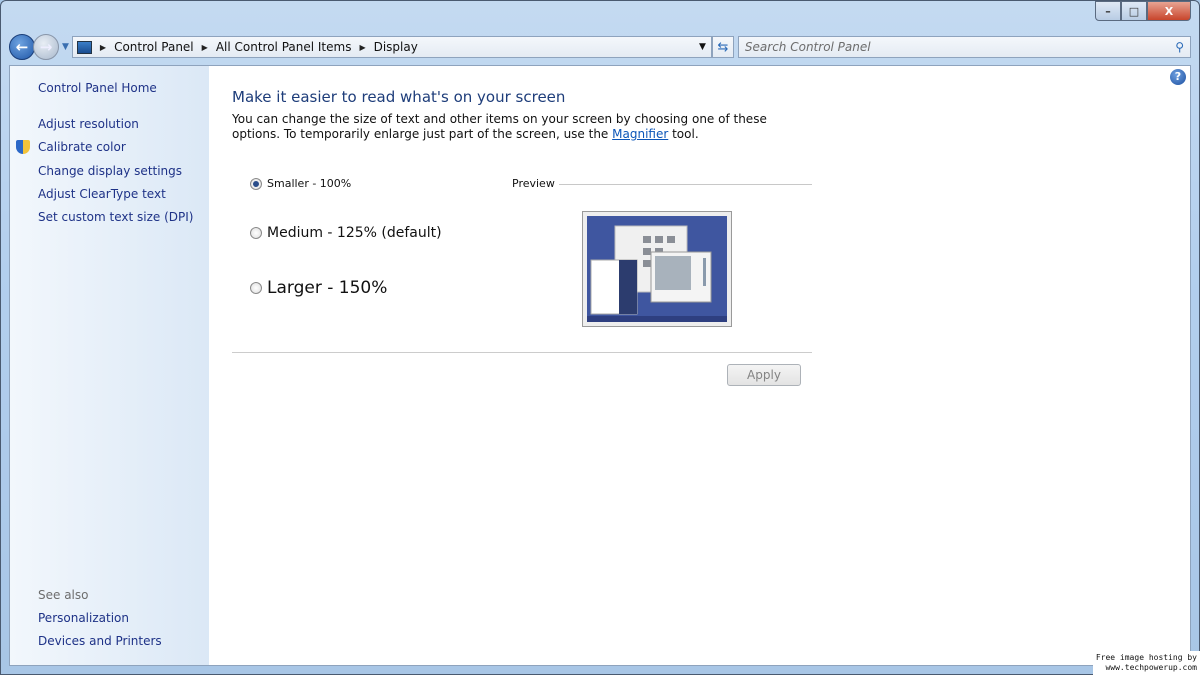 The height and width of the screenshot is (675, 1200). What do you see at coordinates (346, 233) in the screenshot?
I see `option-medium: Medium - 125% (default)` at bounding box center [346, 233].